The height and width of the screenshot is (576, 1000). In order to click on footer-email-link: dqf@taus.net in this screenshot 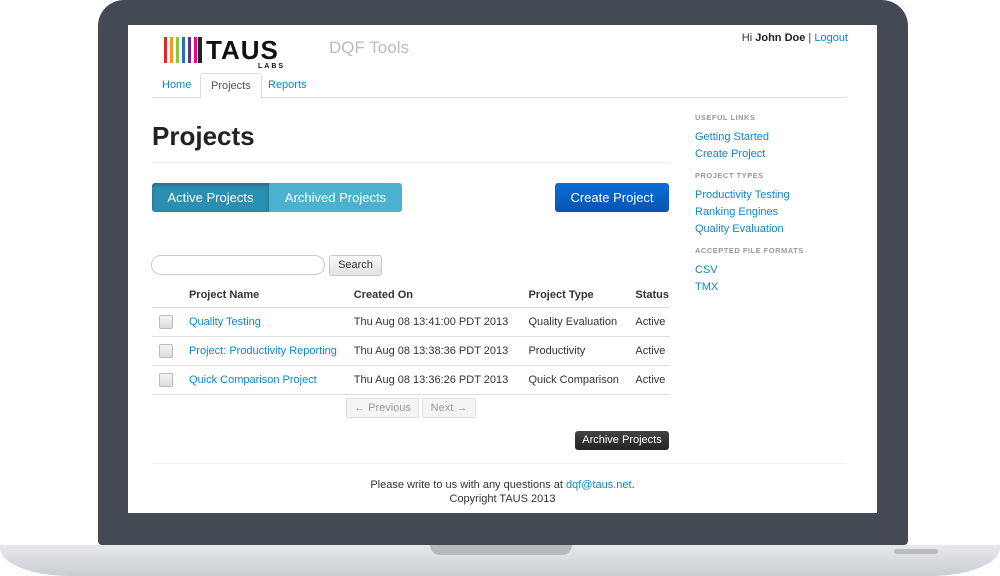, I will do `click(599, 485)`.